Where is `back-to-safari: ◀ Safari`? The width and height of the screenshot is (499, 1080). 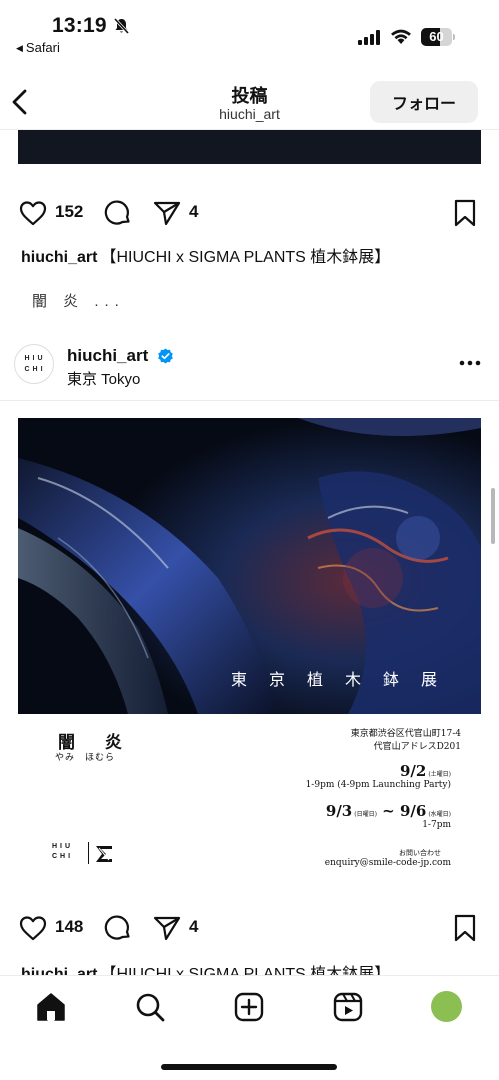 back-to-safari: ◀ Safari is located at coordinates (38, 47).